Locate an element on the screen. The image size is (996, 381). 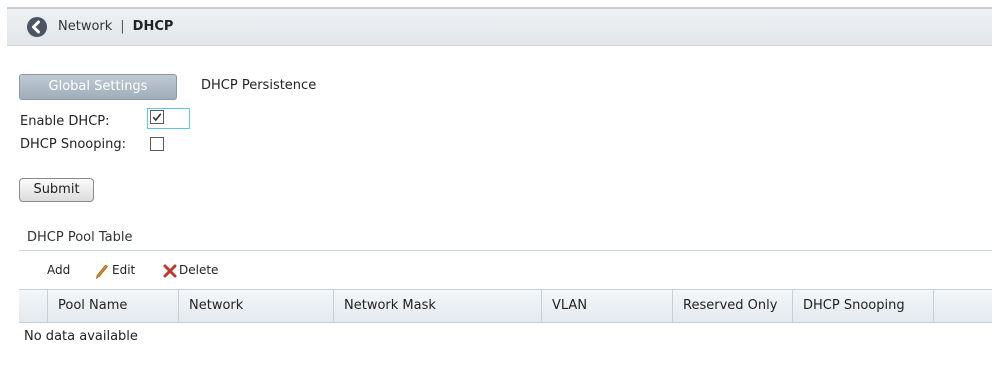
edit-label: Edit is located at coordinates (124, 270).